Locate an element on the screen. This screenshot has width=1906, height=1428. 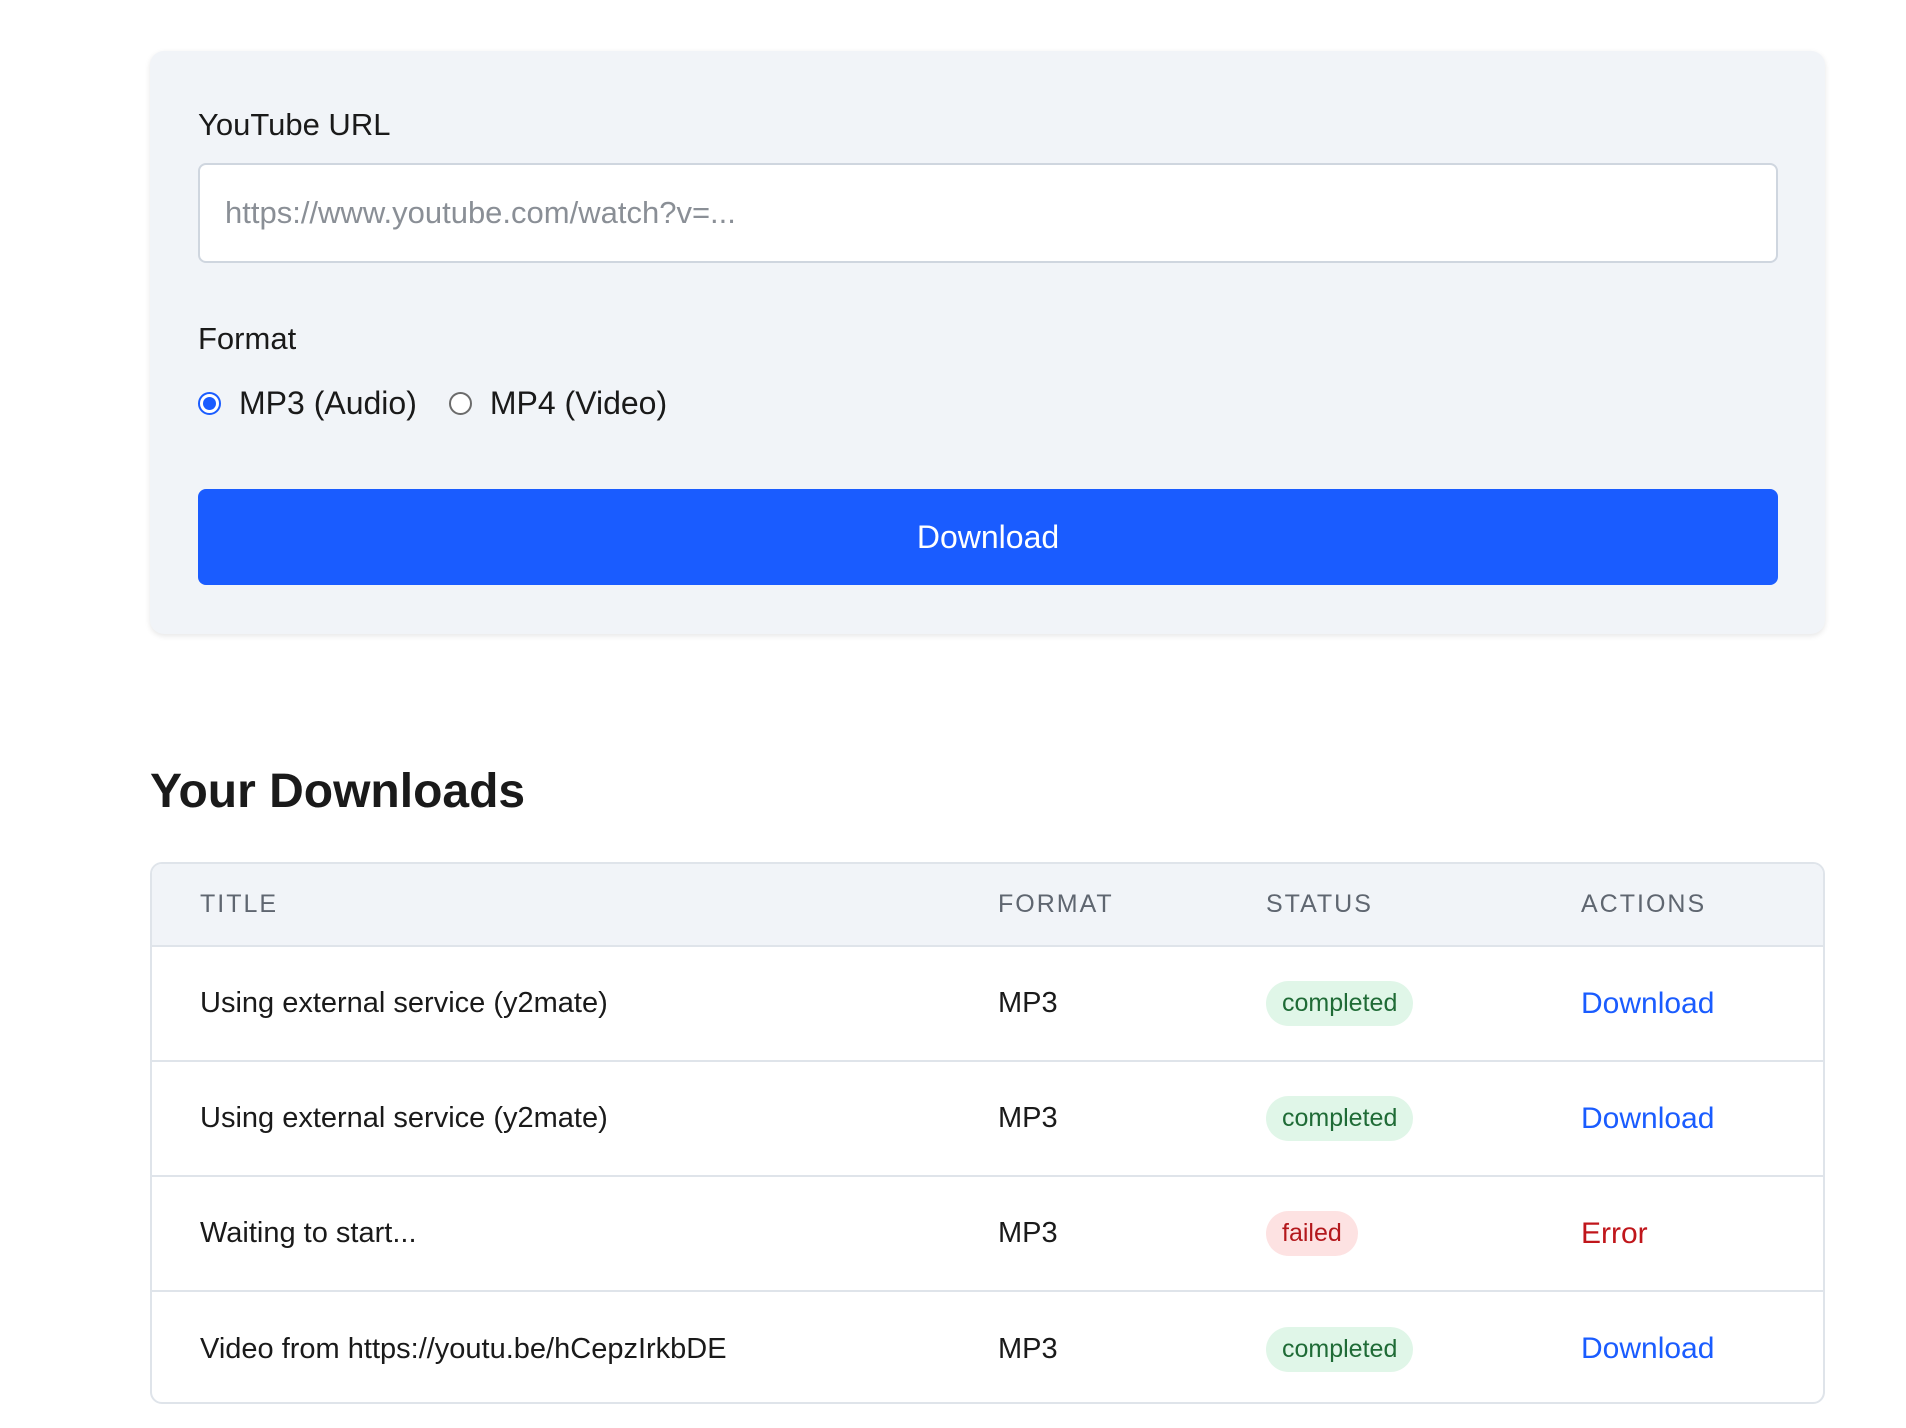
column-header-format: FORMAT is located at coordinates (1132, 905).